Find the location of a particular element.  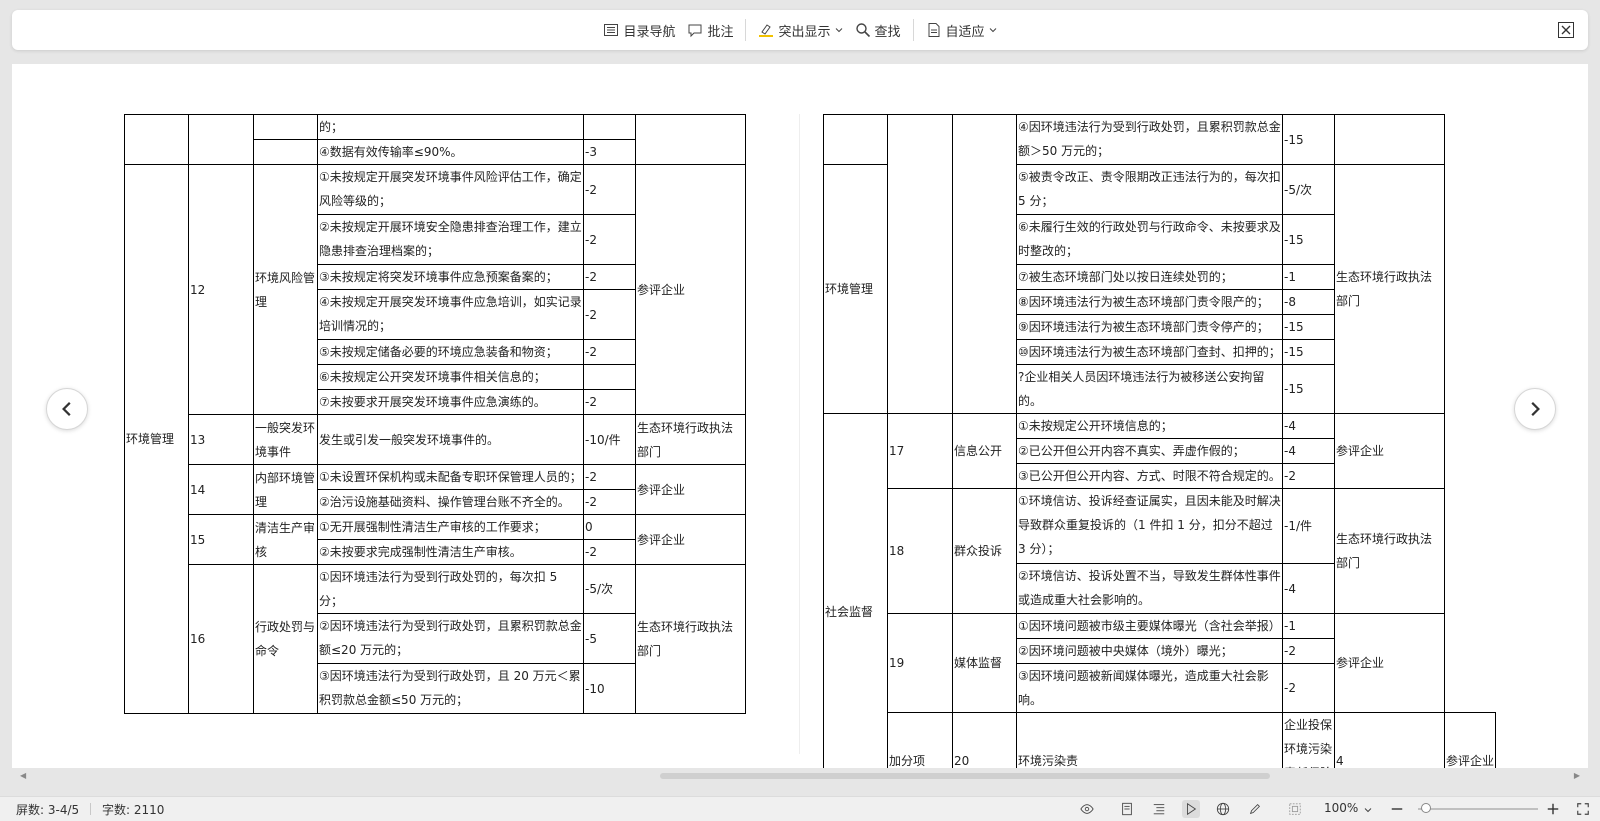

item-content: ⑨因环境违法行为被生态环境部门责令停产的； is located at coordinates (1149, 327).